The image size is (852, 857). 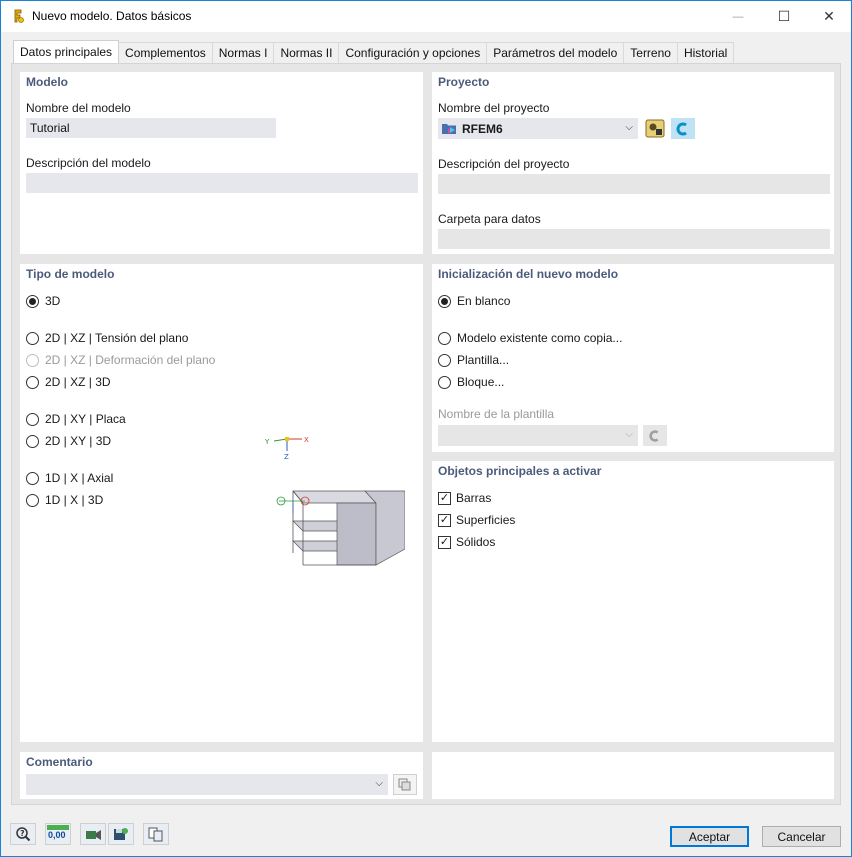 I want to click on comment-copy-button, so click(x=405, y=784).